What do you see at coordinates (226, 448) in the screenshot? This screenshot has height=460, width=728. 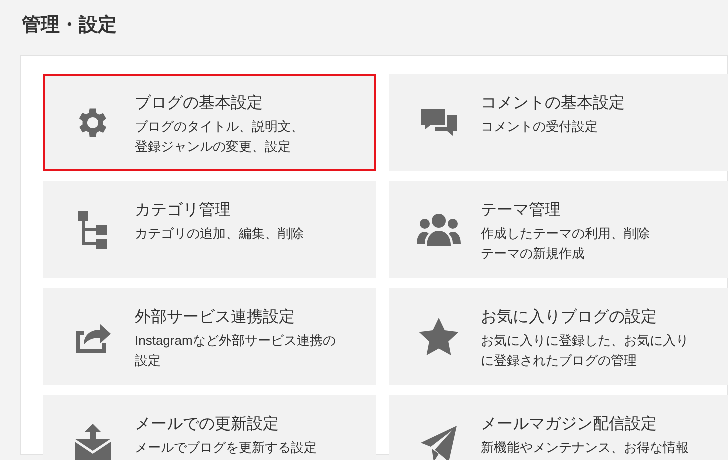 I see `card-description: メールでブログを更新する設定` at bounding box center [226, 448].